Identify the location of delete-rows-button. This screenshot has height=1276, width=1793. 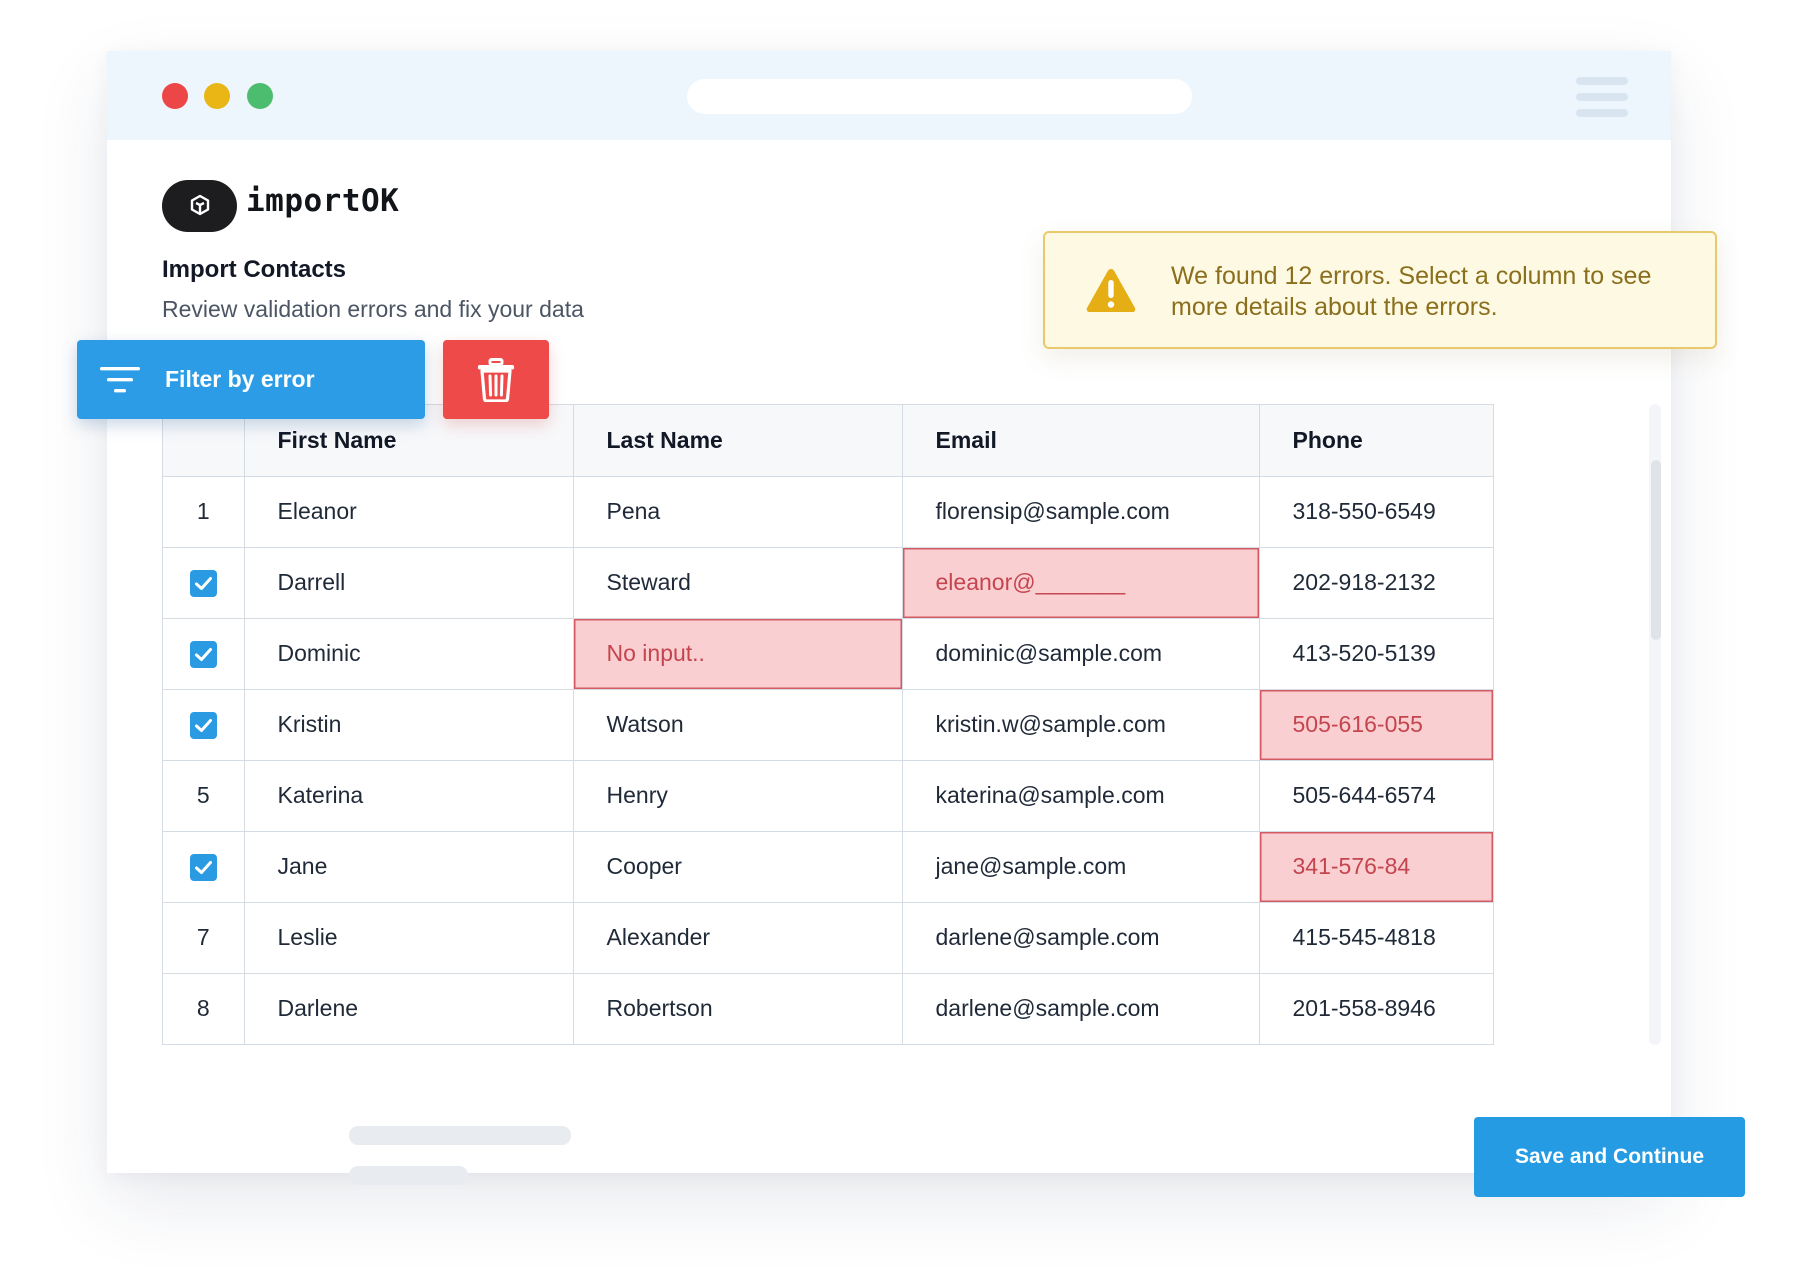
(496, 379).